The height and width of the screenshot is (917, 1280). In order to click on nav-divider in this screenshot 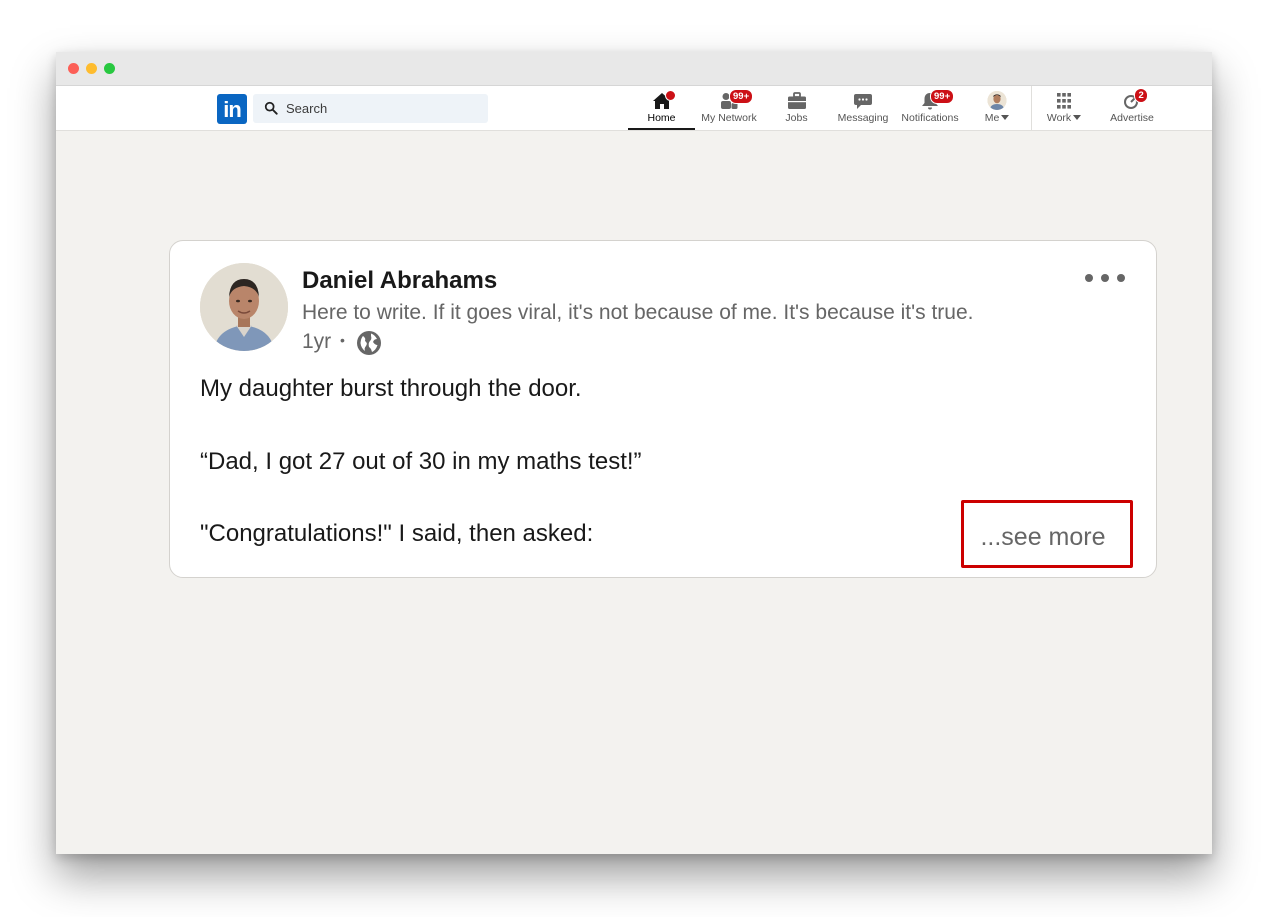, I will do `click(1031, 108)`.